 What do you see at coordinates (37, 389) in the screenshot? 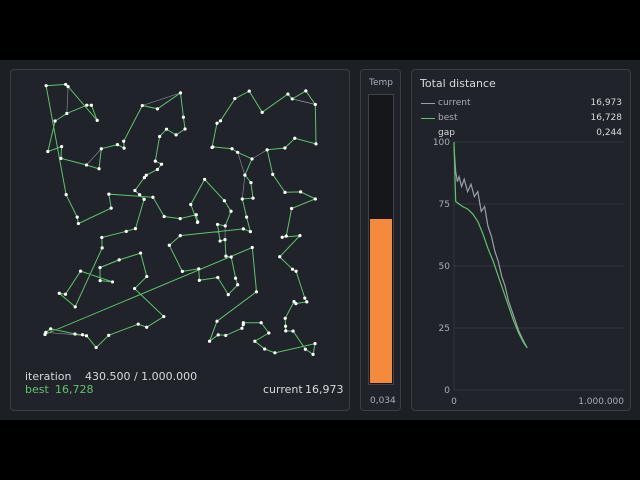
I see `best-label: best` at bounding box center [37, 389].